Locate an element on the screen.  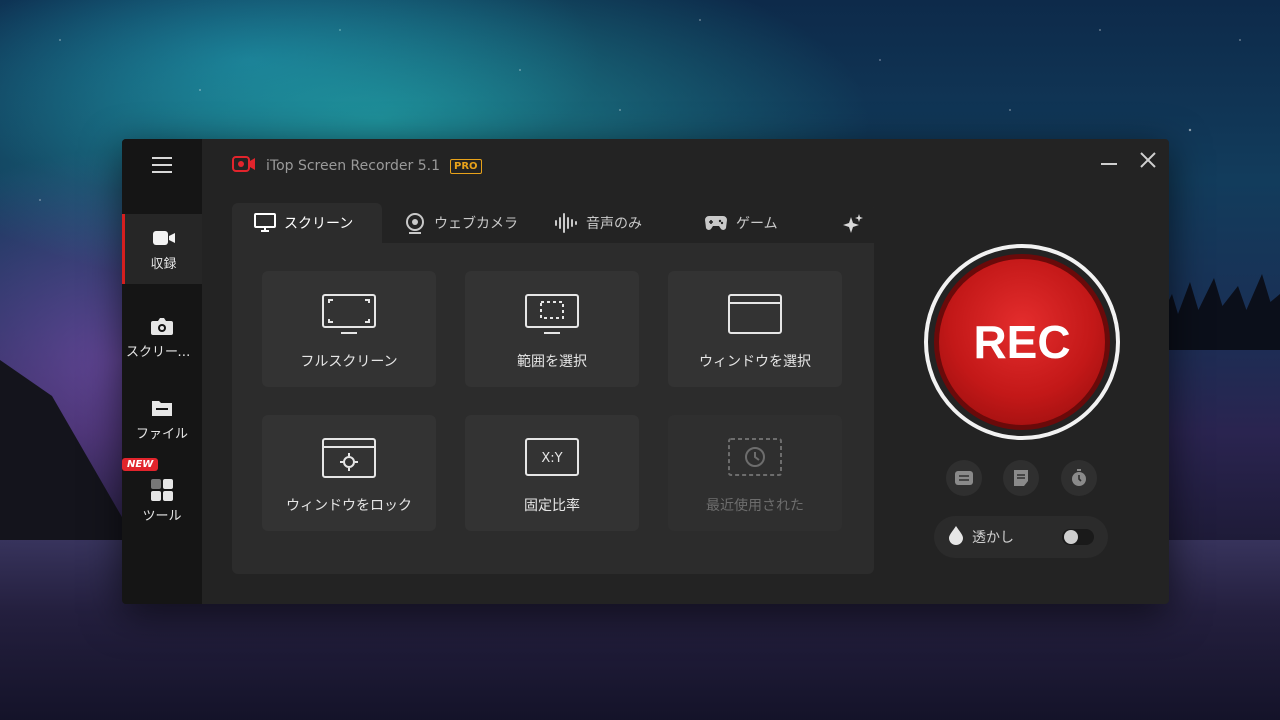
mode-fullscreen-button: フルスクリーン is located at coordinates (349, 329).